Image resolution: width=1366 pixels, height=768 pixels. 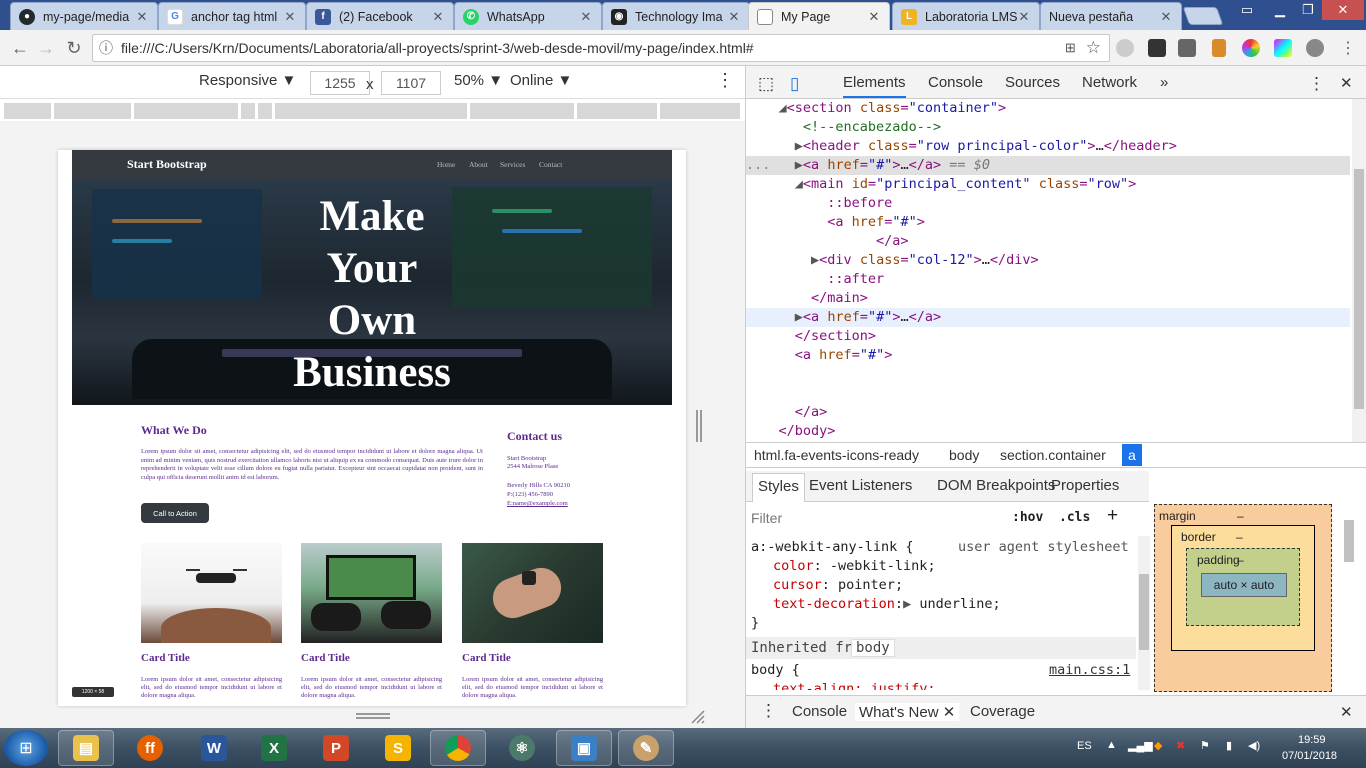 I want to click on box-border: border – padding – auto × auto, so click(x=1243, y=588).